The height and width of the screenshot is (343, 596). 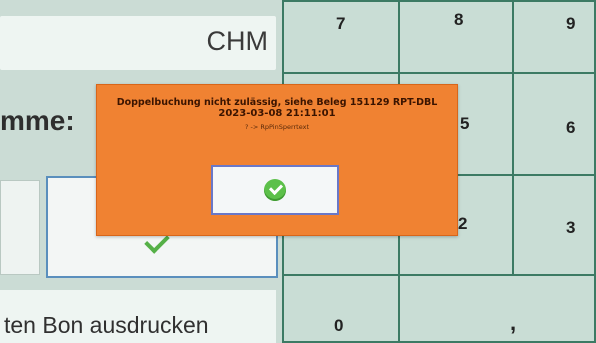 I want to click on key-label: 3, so click(x=571, y=227).